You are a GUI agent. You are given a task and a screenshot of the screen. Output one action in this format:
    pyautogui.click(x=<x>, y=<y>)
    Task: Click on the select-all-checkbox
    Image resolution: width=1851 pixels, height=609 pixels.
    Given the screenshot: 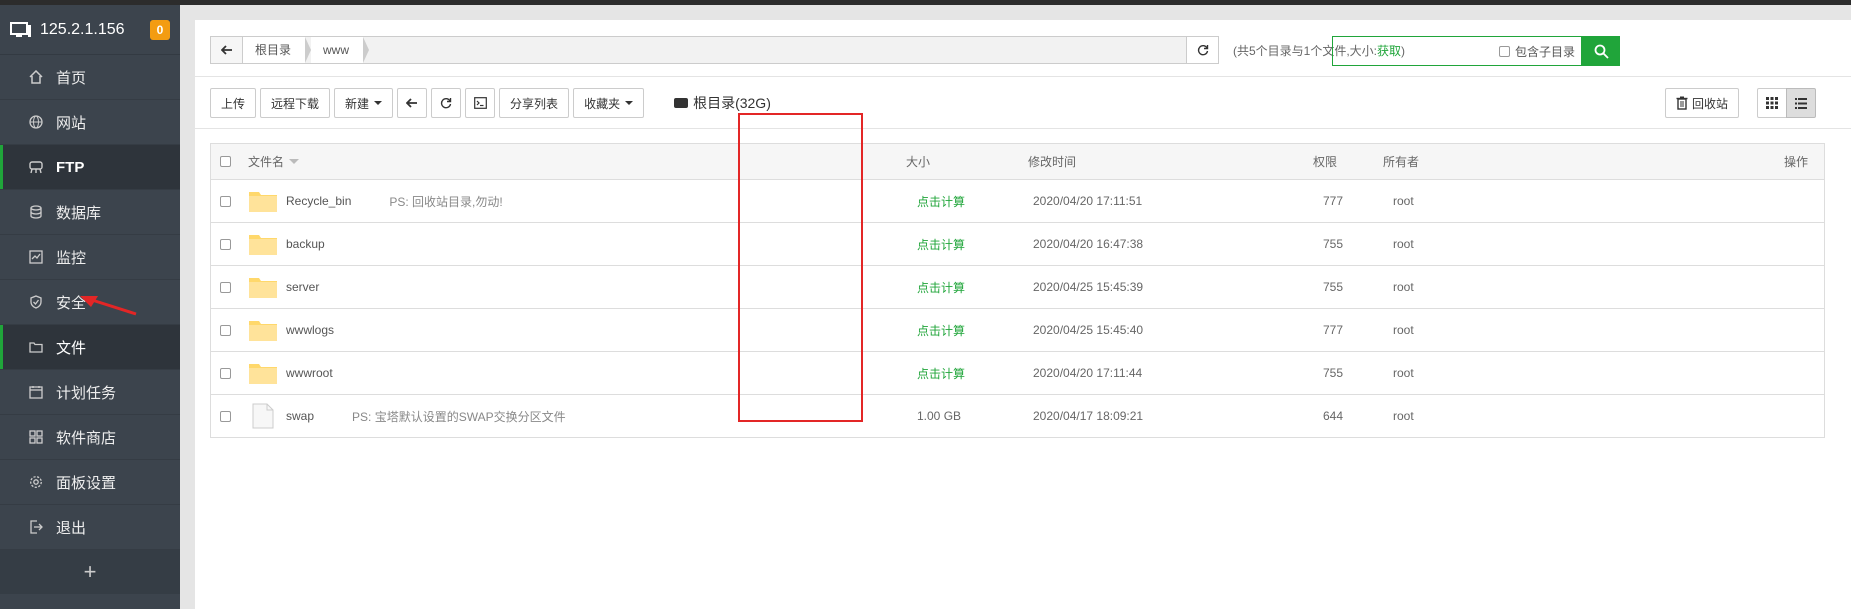 What is the action you would take?
    pyautogui.click(x=225, y=161)
    